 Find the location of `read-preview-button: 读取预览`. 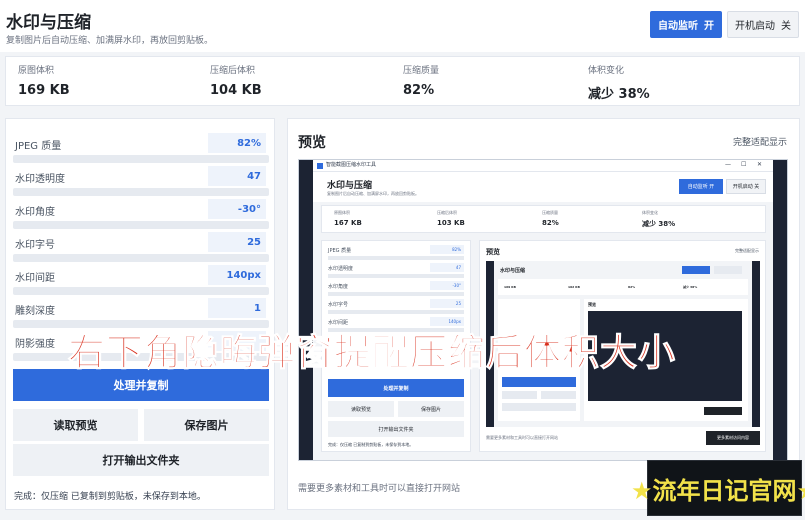

read-preview-button: 读取预览 is located at coordinates (75, 425).